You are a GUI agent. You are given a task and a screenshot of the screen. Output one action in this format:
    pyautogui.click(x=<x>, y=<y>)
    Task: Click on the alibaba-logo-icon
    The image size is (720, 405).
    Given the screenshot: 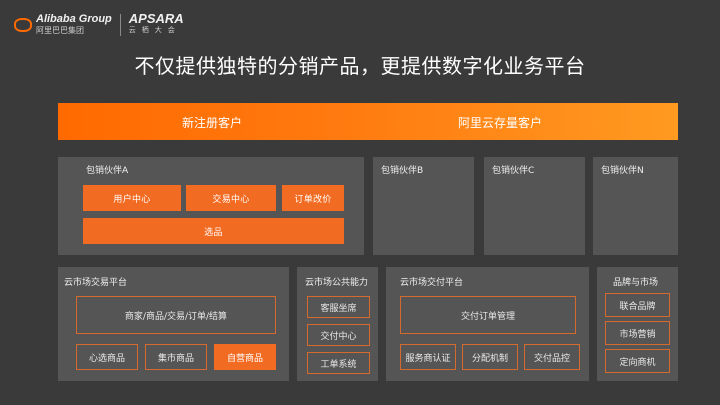 What is the action you would take?
    pyautogui.click(x=23, y=25)
    